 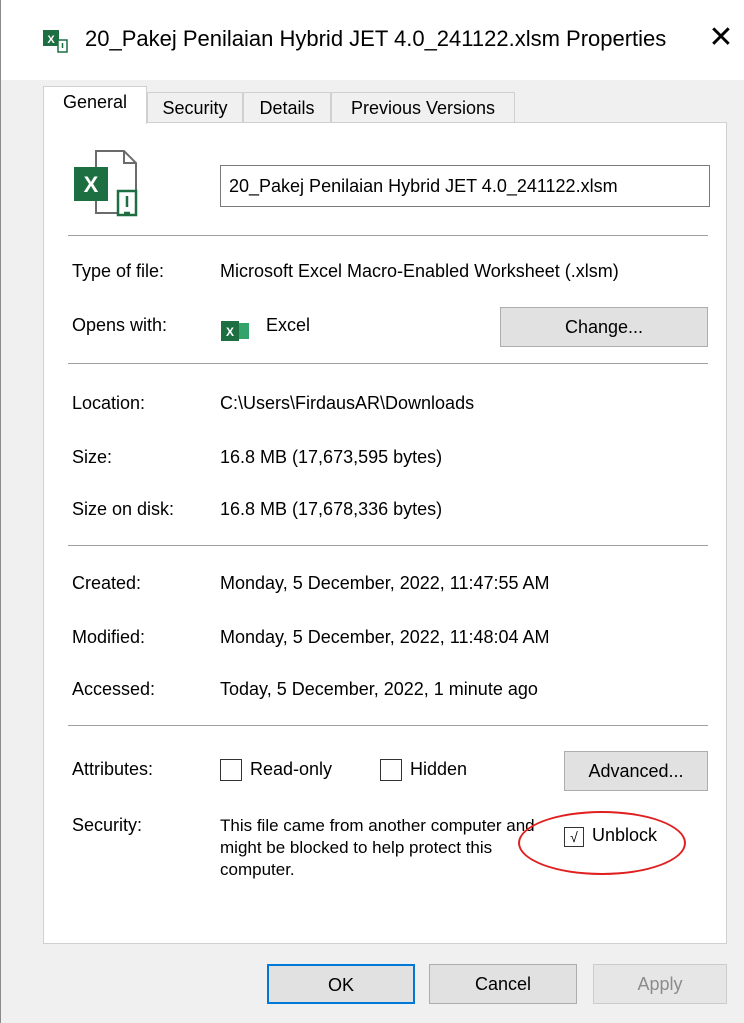 I want to click on tab-previous-versions: Previous Versions, so click(x=423, y=107).